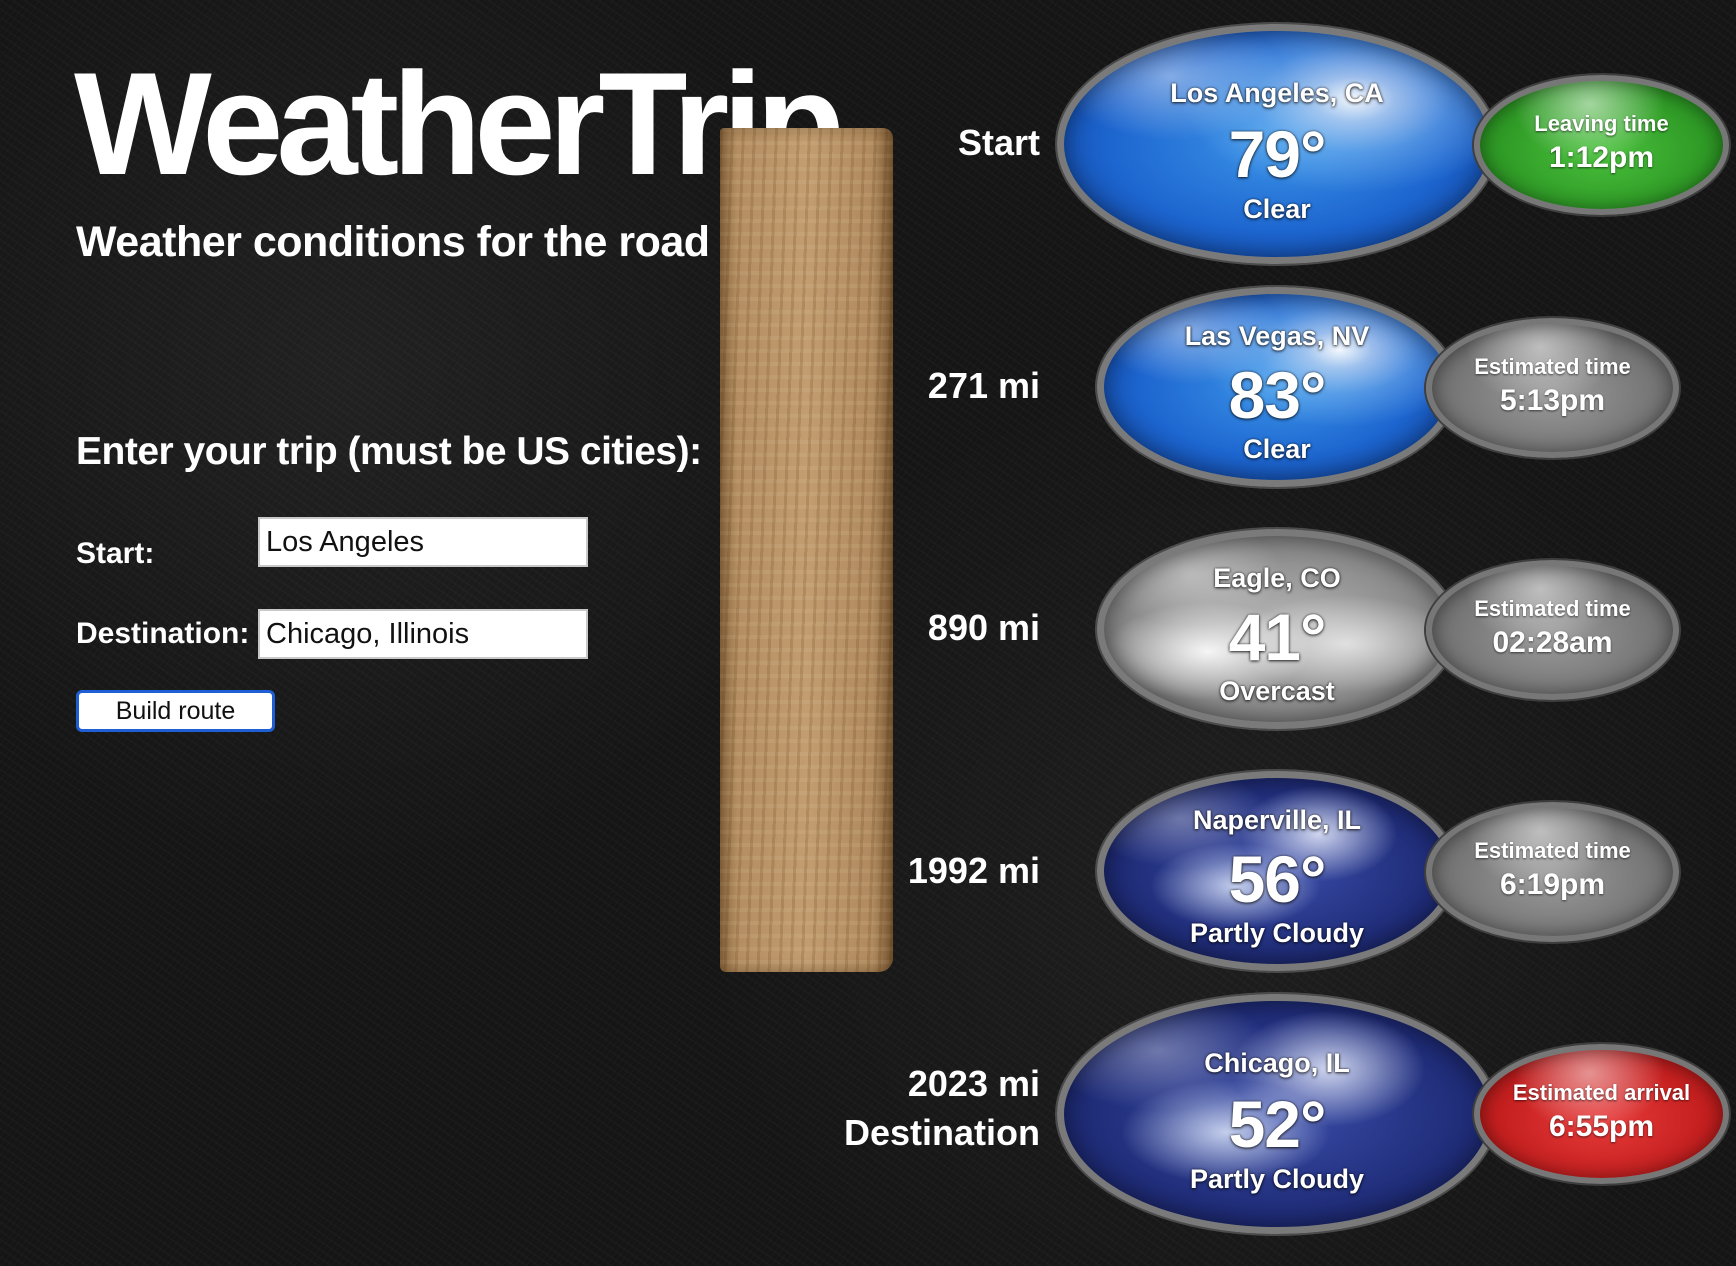  Describe the element at coordinates (1552, 400) in the screenshot. I see `time-value: 5:13pm` at that location.